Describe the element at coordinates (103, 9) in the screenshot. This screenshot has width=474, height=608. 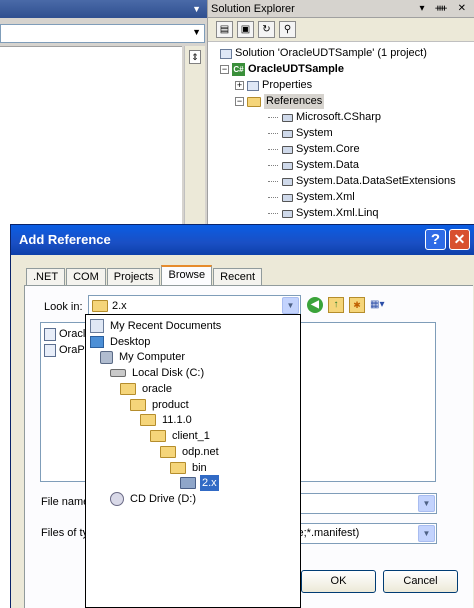
I see `editor-tab-strip: ▼` at that location.